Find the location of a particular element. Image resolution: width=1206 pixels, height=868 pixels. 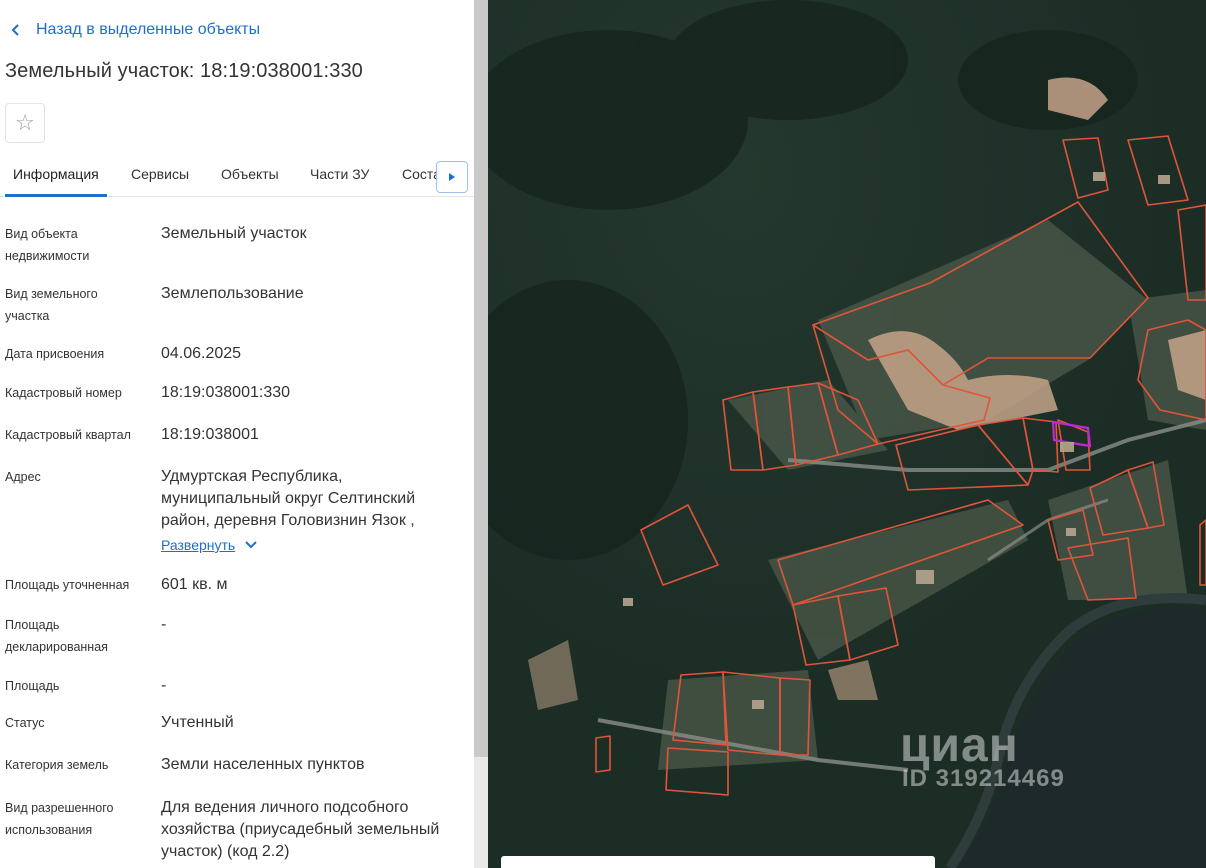

detail-value: 18:19:038001 is located at coordinates (210, 434).